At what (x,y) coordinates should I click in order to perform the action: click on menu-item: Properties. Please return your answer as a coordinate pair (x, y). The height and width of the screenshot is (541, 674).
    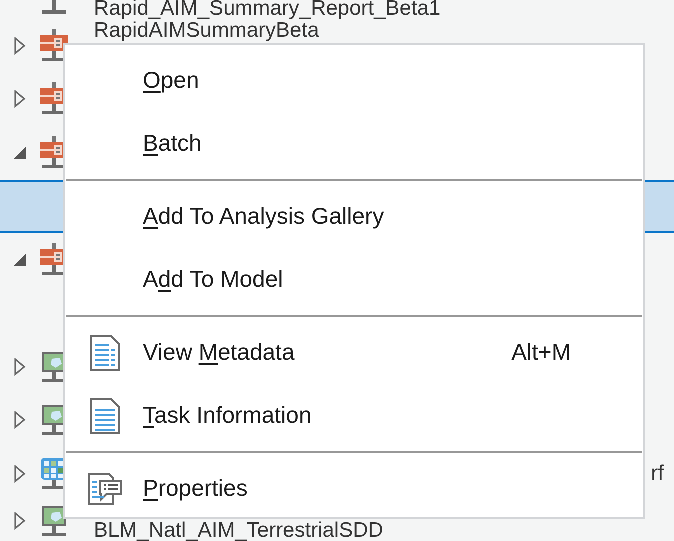
    Looking at the image, I should click on (354, 488).